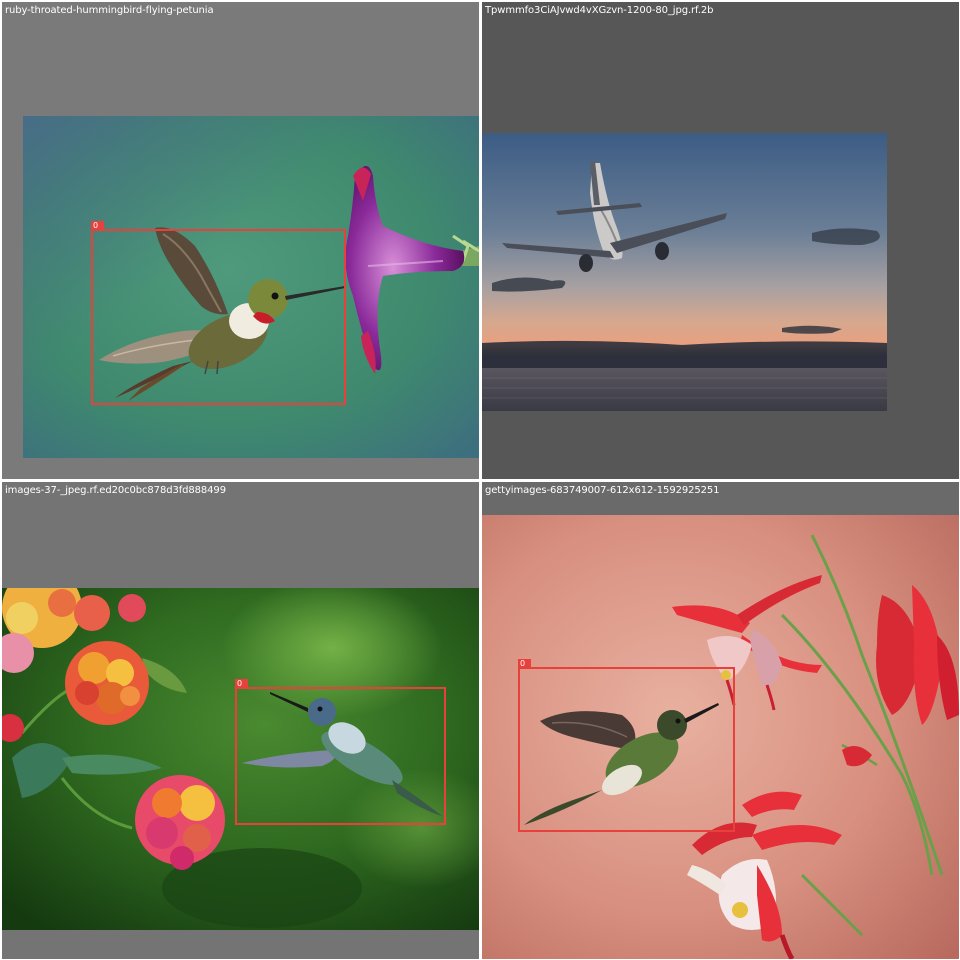 This screenshot has height=960, width=960. I want to click on panel-4-detection-label: 0, so click(524, 663).